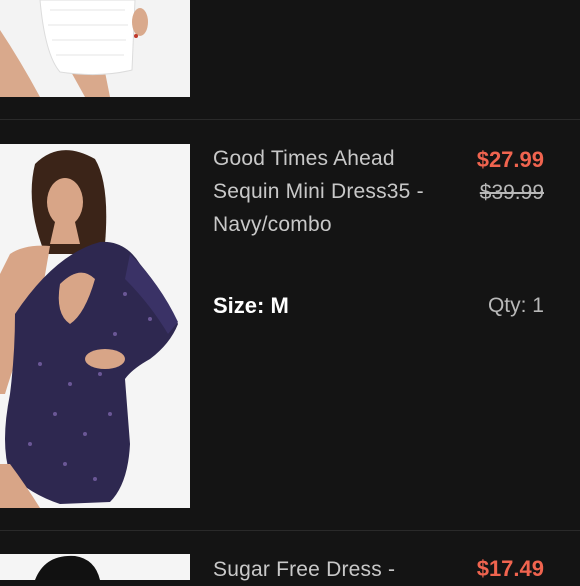 This screenshot has height=586, width=580. Describe the element at coordinates (333, 569) in the screenshot. I see `product-title: Sugar Free Dress -` at that location.